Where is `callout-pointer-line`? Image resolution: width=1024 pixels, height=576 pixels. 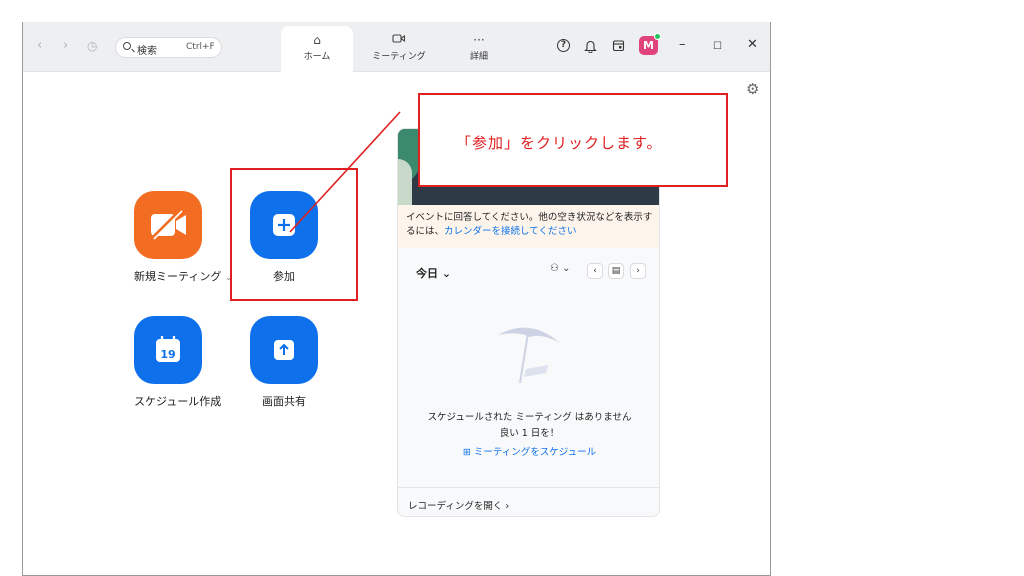
callout-pointer-line is located at coordinates (345, 172).